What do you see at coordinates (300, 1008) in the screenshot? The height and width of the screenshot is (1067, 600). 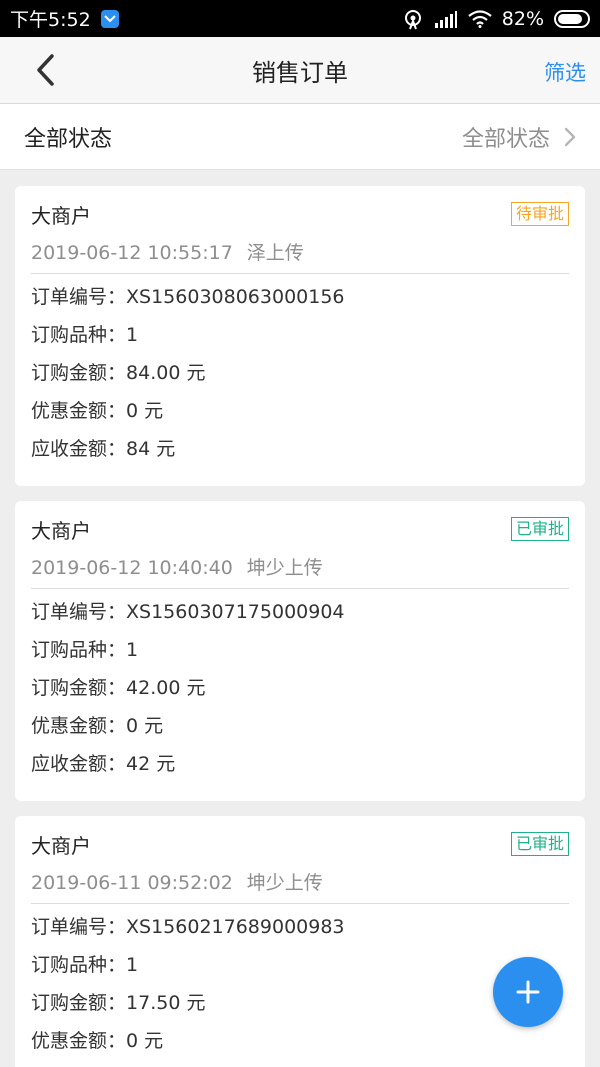 I see `amount-row: 订购金额：17.50 元` at bounding box center [300, 1008].